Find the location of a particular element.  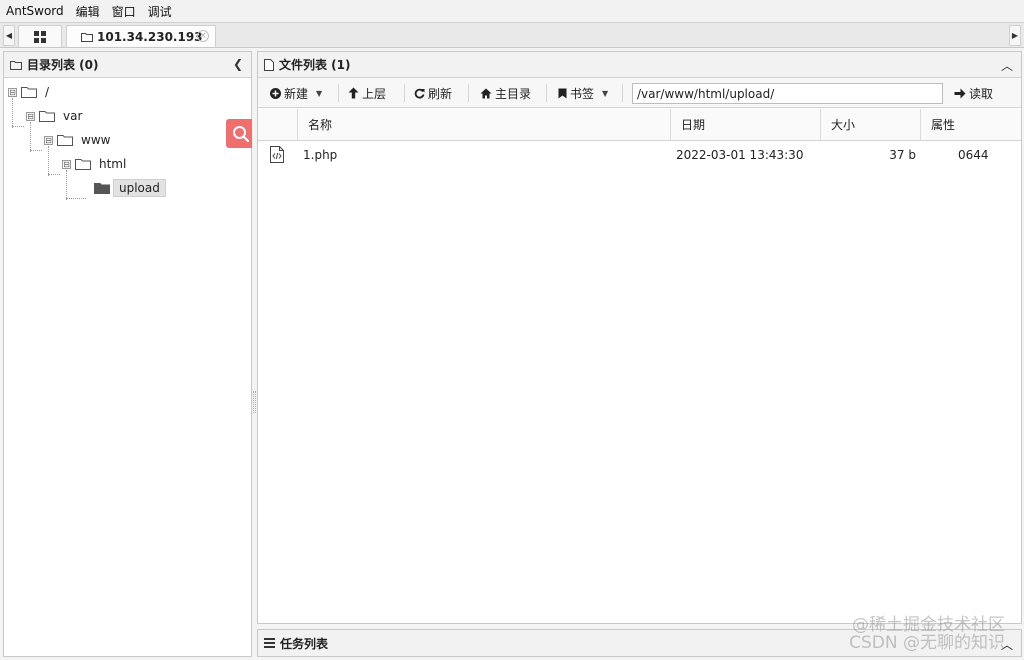

menu-debug: 调试 is located at coordinates (160, 11).